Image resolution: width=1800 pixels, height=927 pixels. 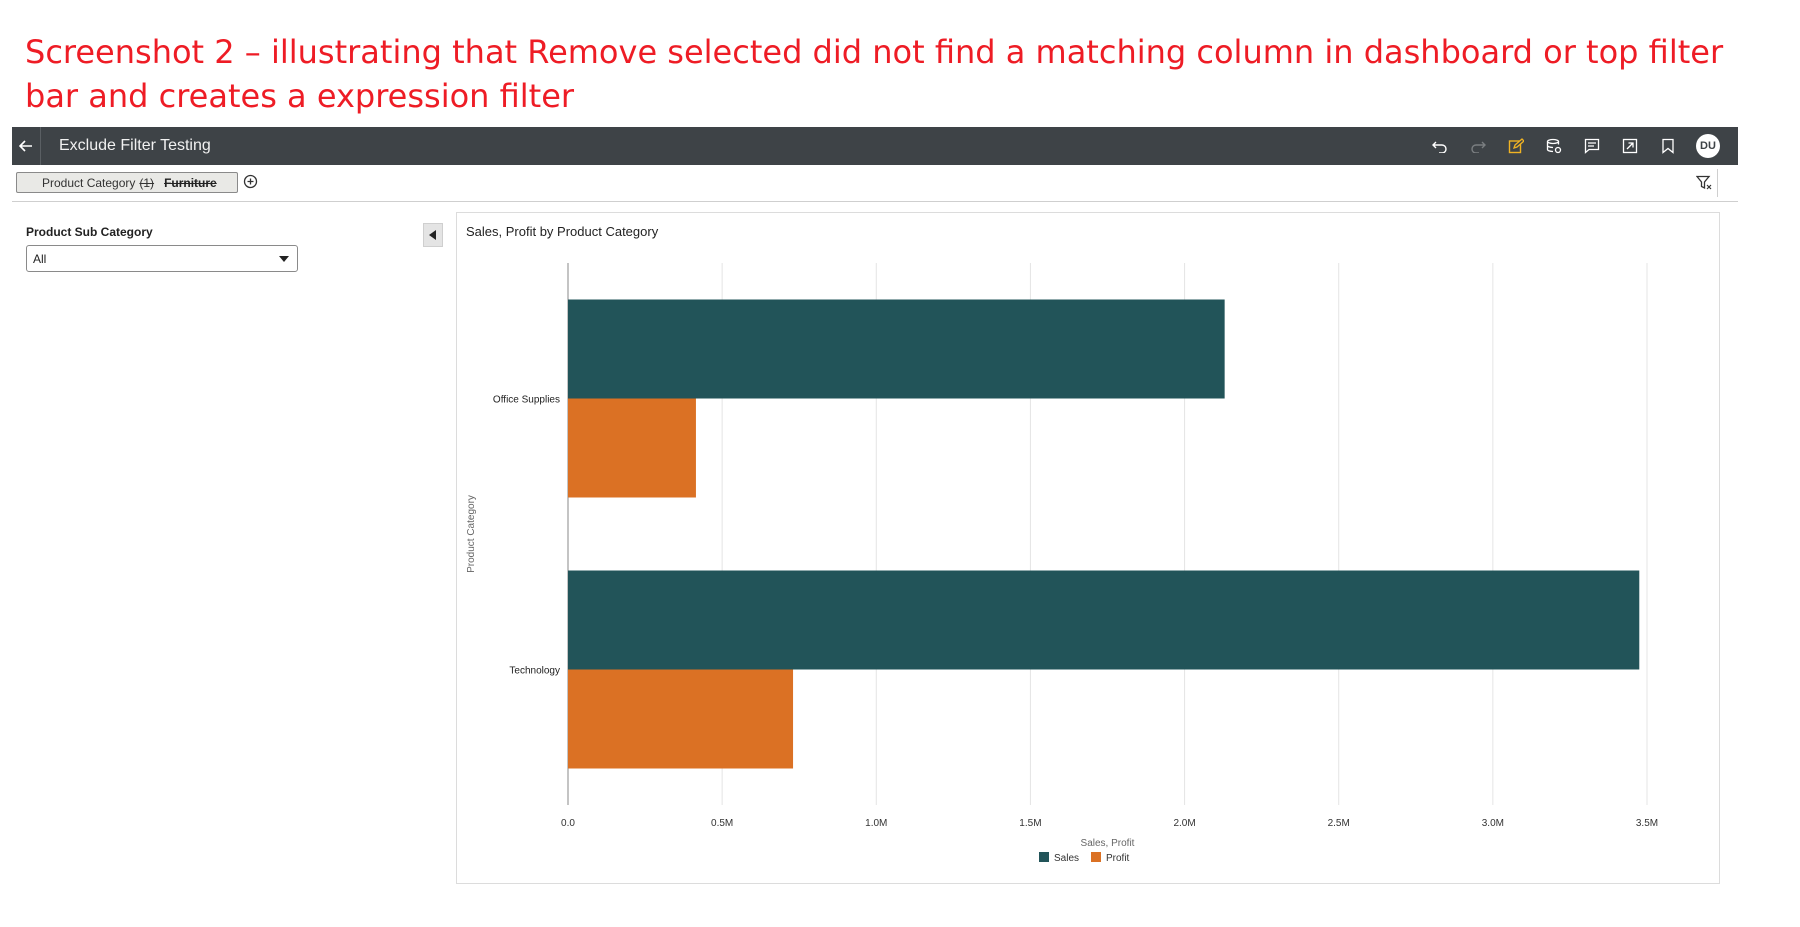 I want to click on back-arrow-icon, so click(x=25, y=146).